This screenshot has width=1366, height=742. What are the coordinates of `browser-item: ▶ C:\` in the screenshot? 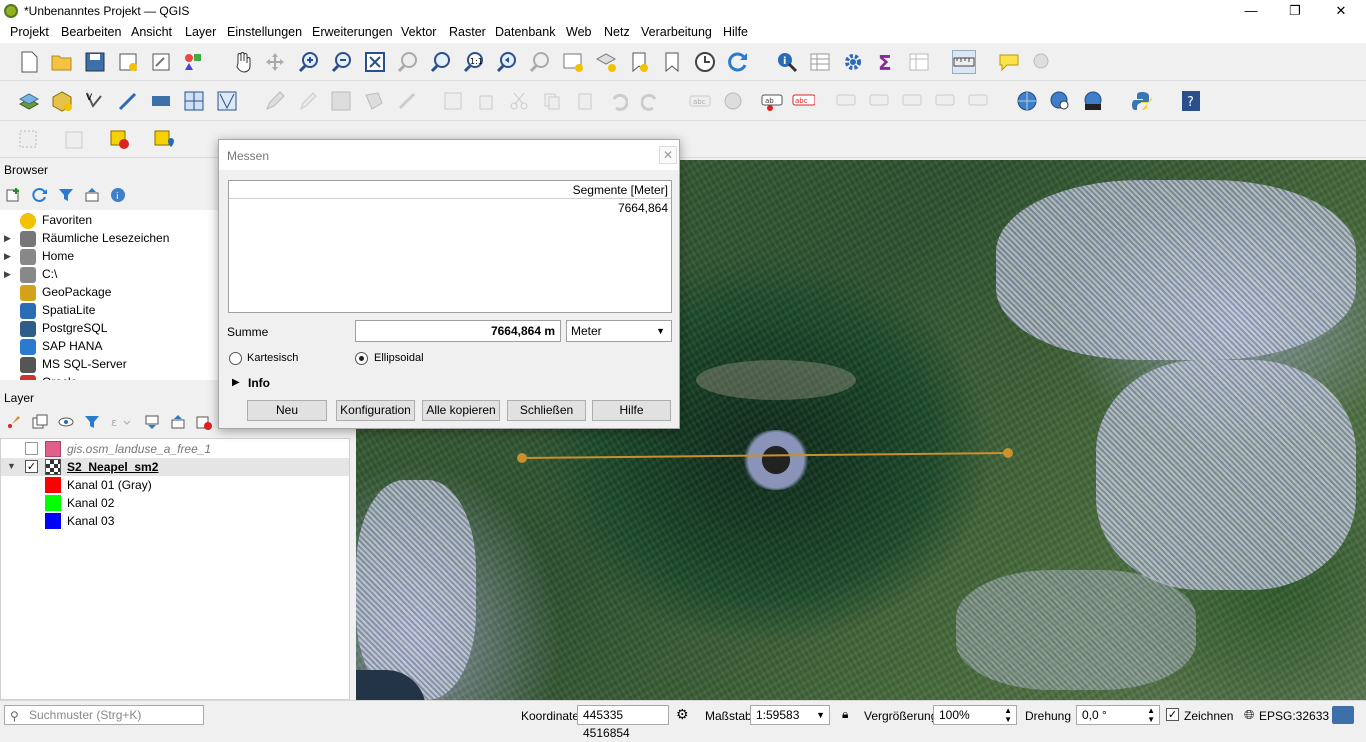 It's located at (108, 275).